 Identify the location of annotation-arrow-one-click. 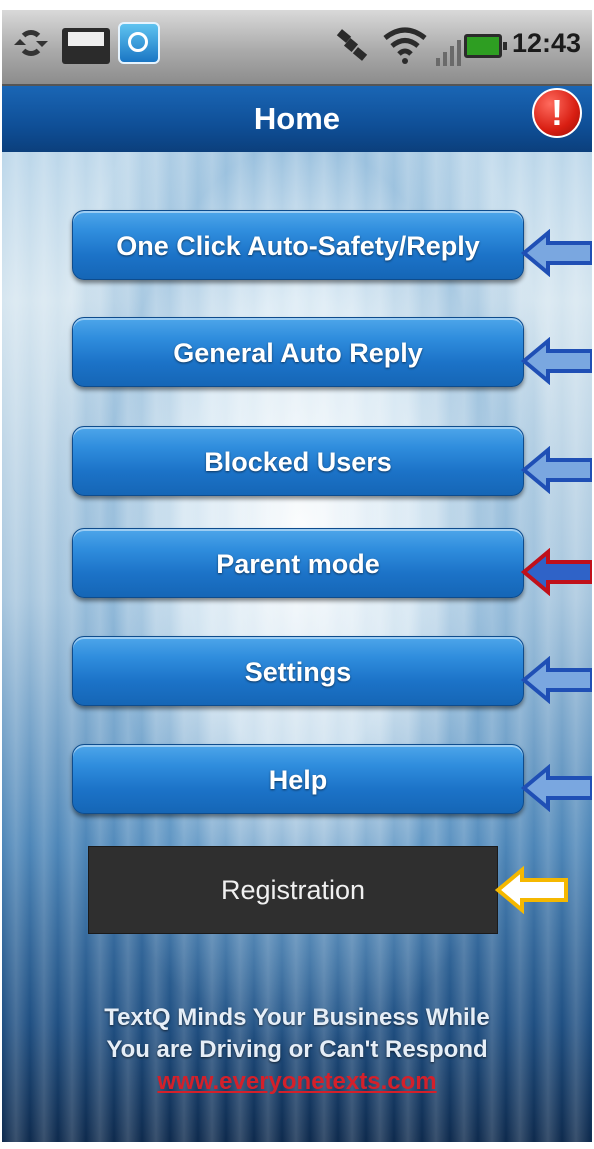
(556, 253).